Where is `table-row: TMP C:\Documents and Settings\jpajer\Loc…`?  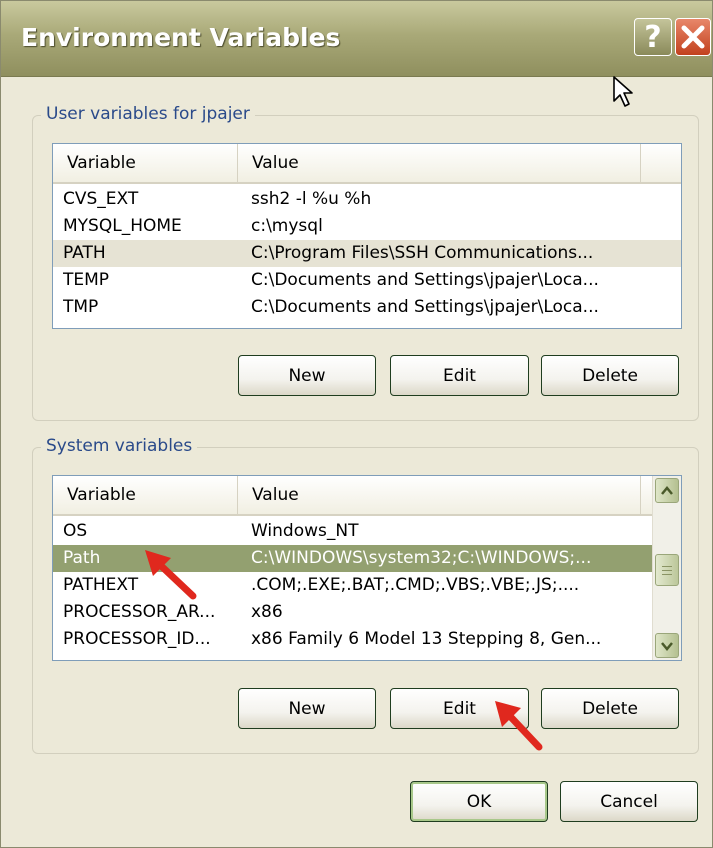
table-row: TMP C:\Documents and Settings\jpajer\Loc… is located at coordinates (367, 307).